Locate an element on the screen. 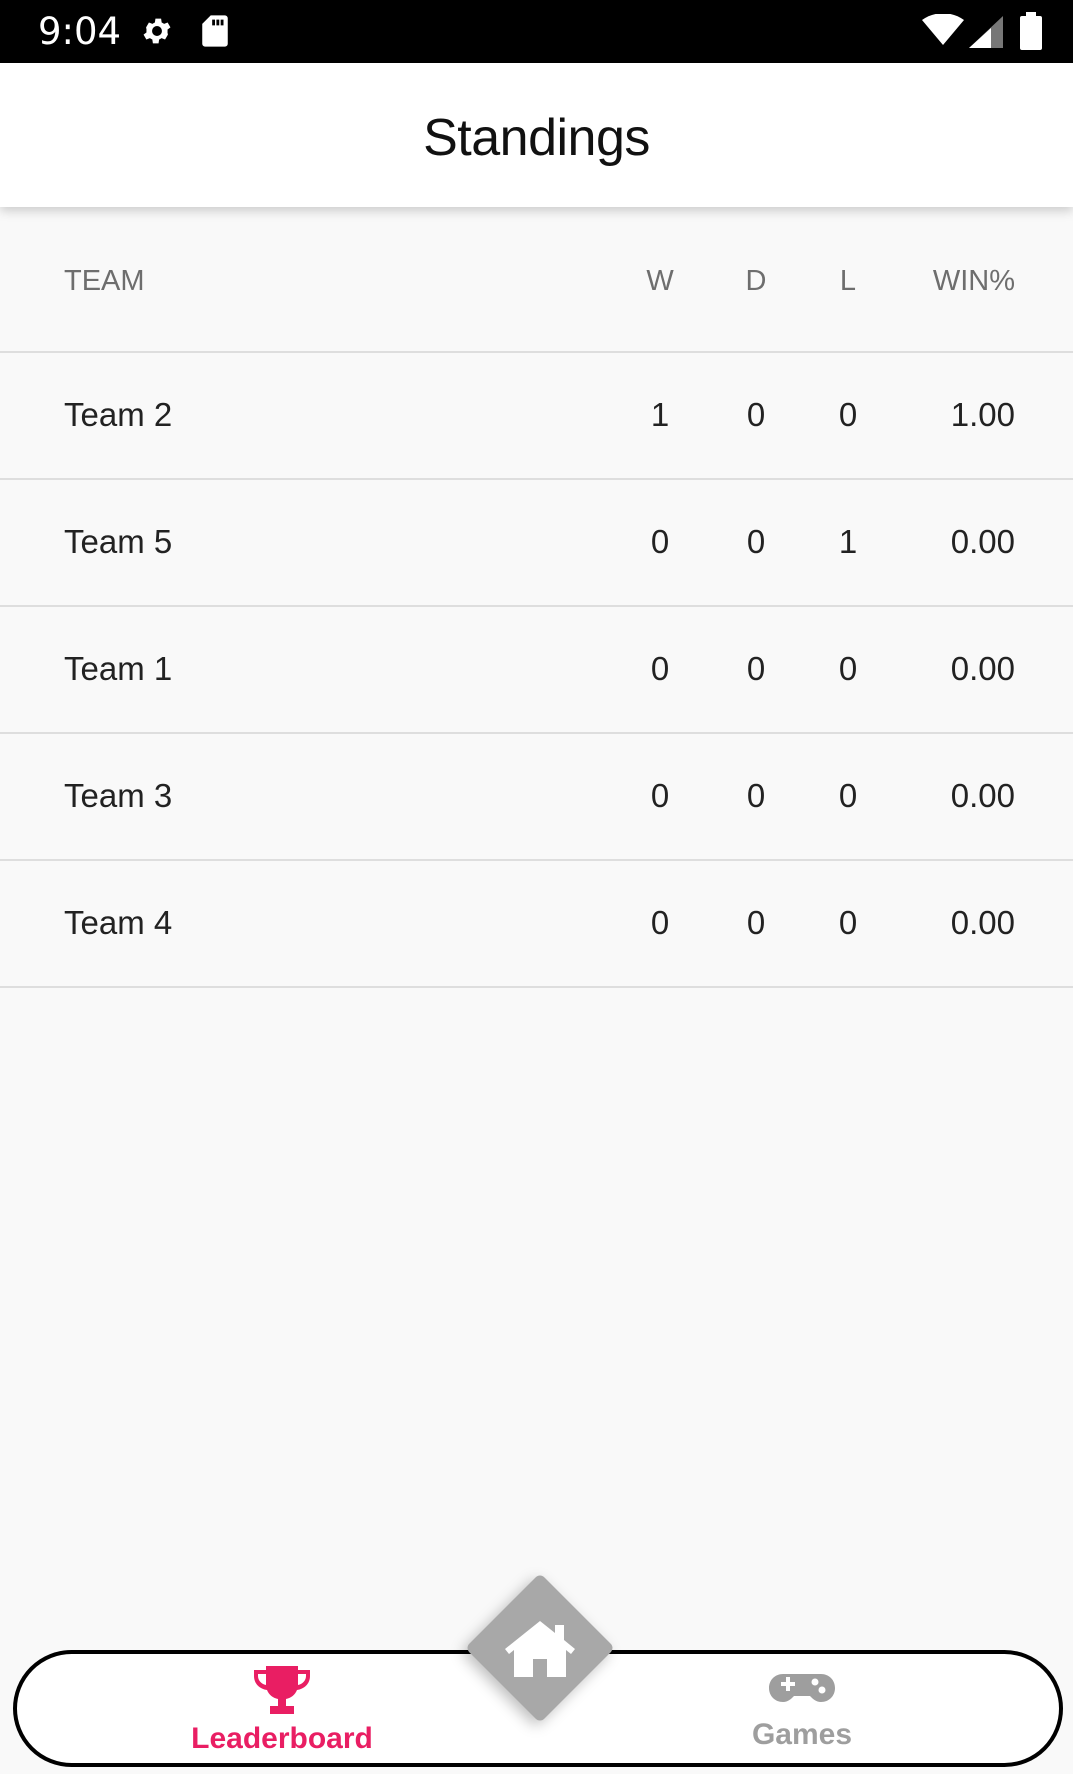  nav-leaderboard: Leaderboard is located at coordinates (282, 1711).